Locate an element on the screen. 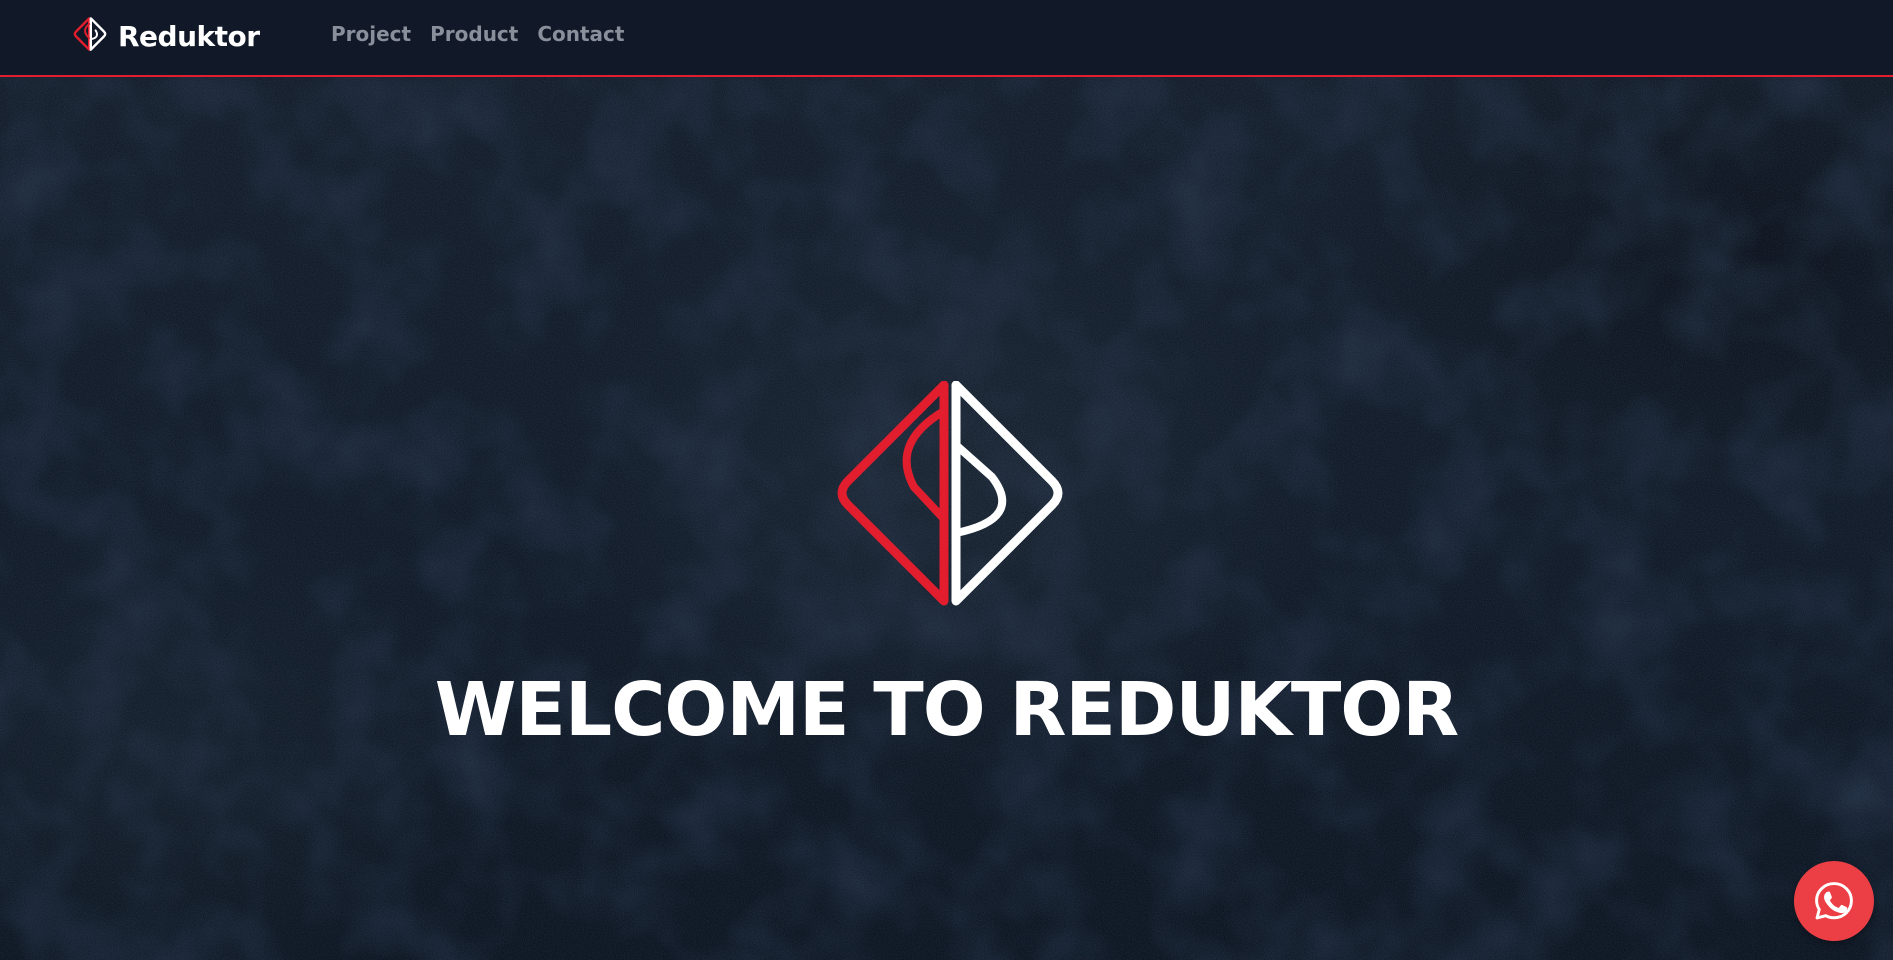 Image resolution: width=1893 pixels, height=960 pixels. reduktor-hero-logo-icon is located at coordinates (950, 493).